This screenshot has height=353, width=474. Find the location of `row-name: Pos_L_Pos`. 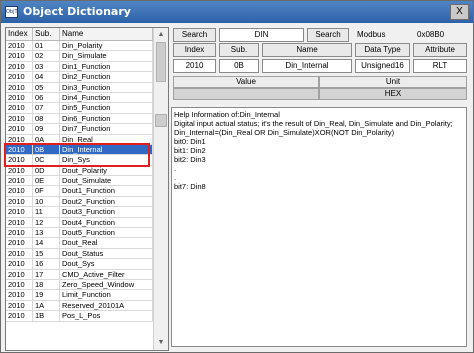

row-name: Pos_L_Pos is located at coordinates (106, 316).